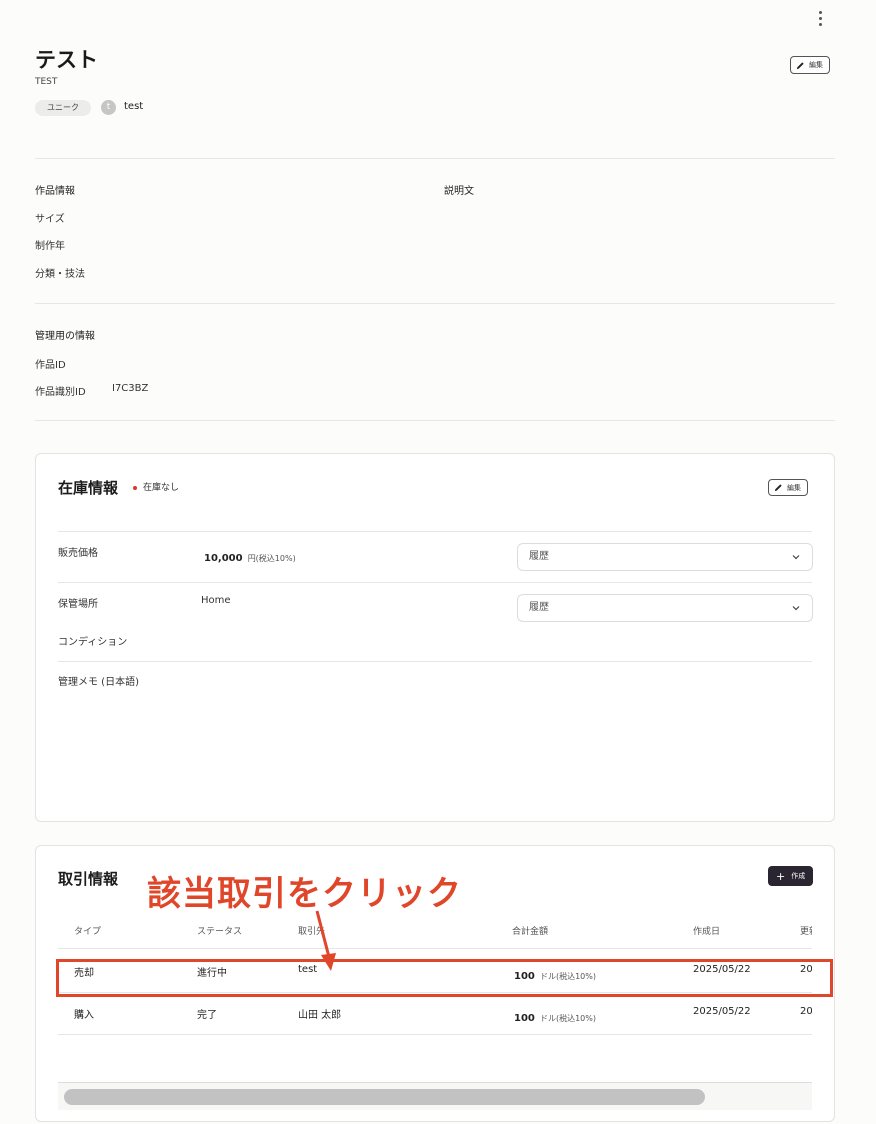 This screenshot has width=876, height=1124. Describe the element at coordinates (567, 1018) in the screenshot. I see `amount-unit: ドル(税込10%)` at that location.